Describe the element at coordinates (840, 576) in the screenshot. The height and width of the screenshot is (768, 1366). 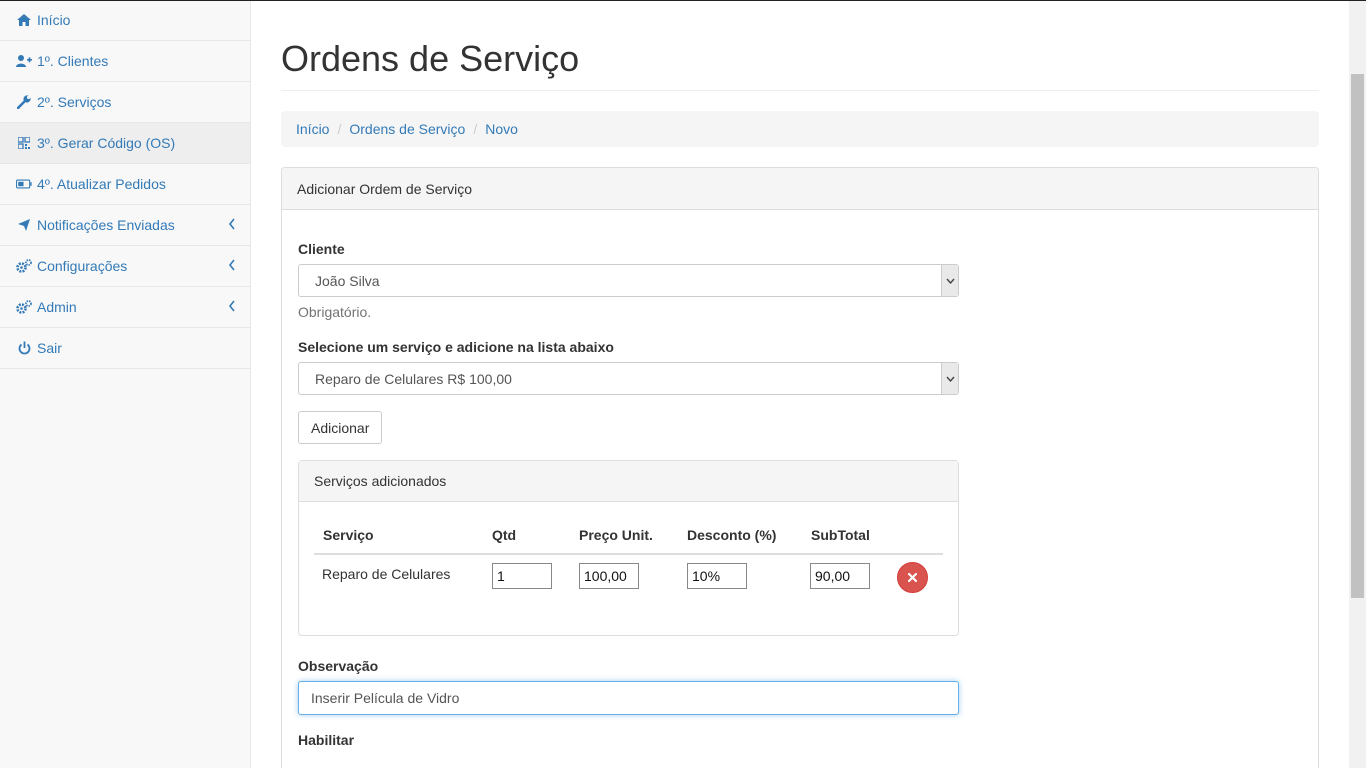
I see `subtotal-input: 90,00` at that location.